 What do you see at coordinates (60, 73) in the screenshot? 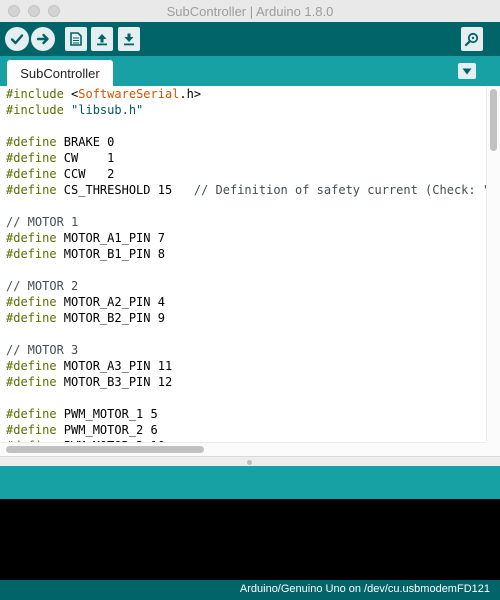
I see `tab-subcontroller: SubController` at bounding box center [60, 73].